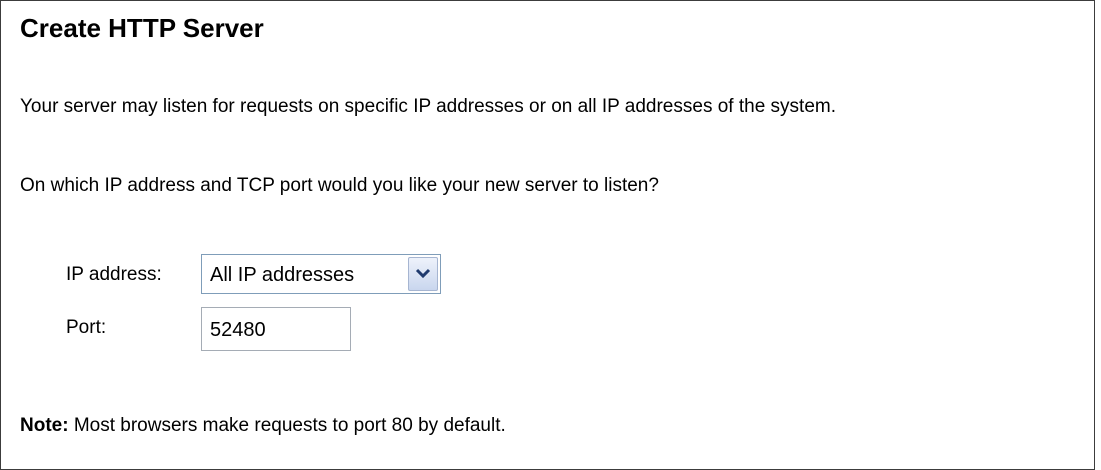  I want to click on ip-address-select: All IP addresses, so click(321, 274).